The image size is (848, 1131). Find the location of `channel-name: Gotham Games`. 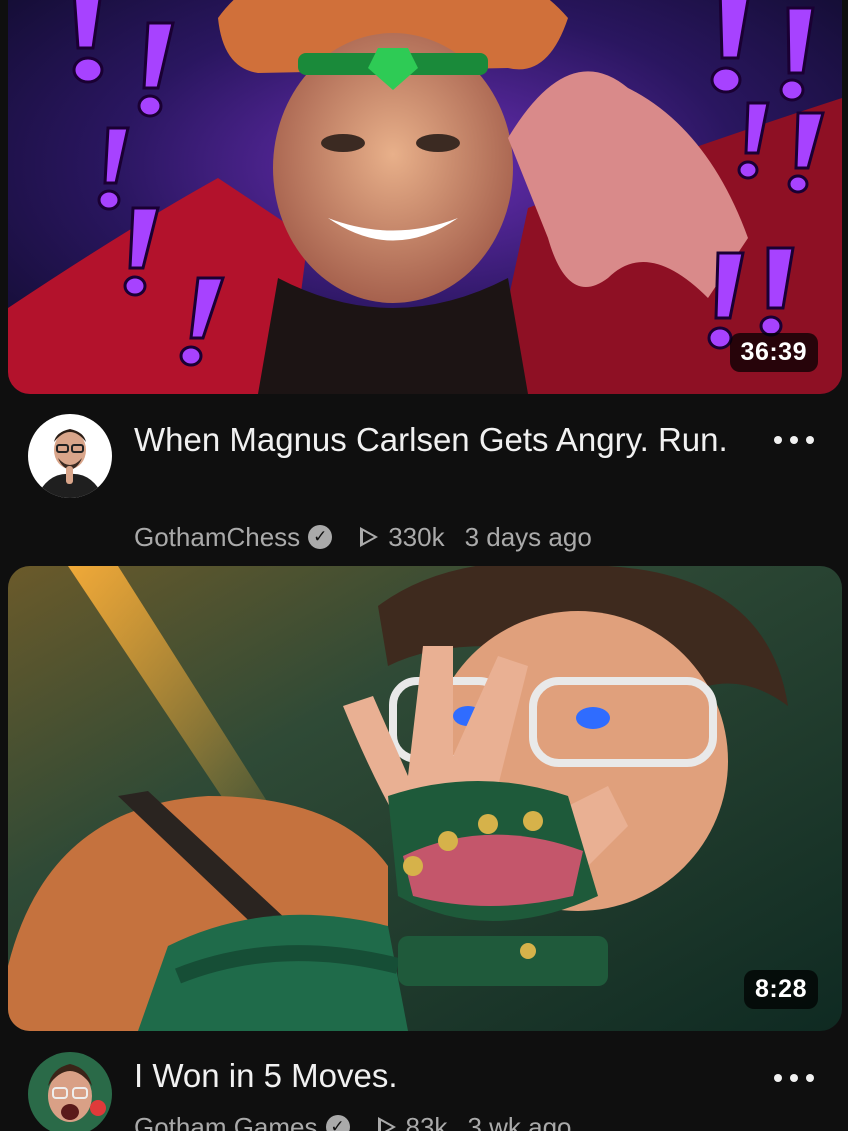

channel-name: Gotham Games is located at coordinates (226, 1121).